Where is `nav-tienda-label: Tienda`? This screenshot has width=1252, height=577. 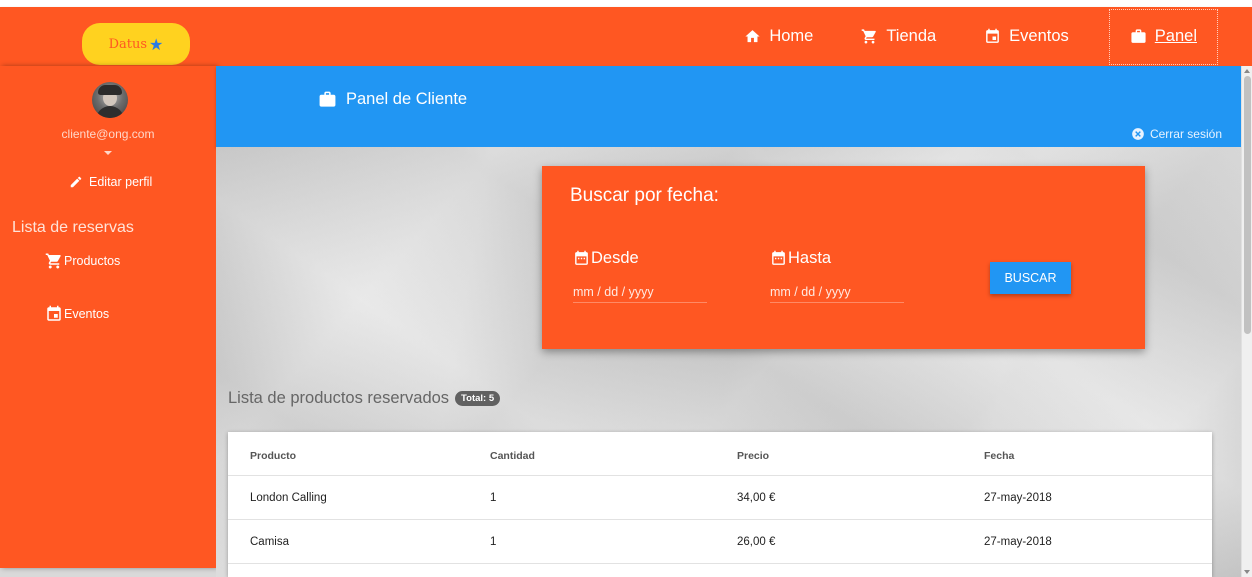 nav-tienda-label: Tienda is located at coordinates (911, 36).